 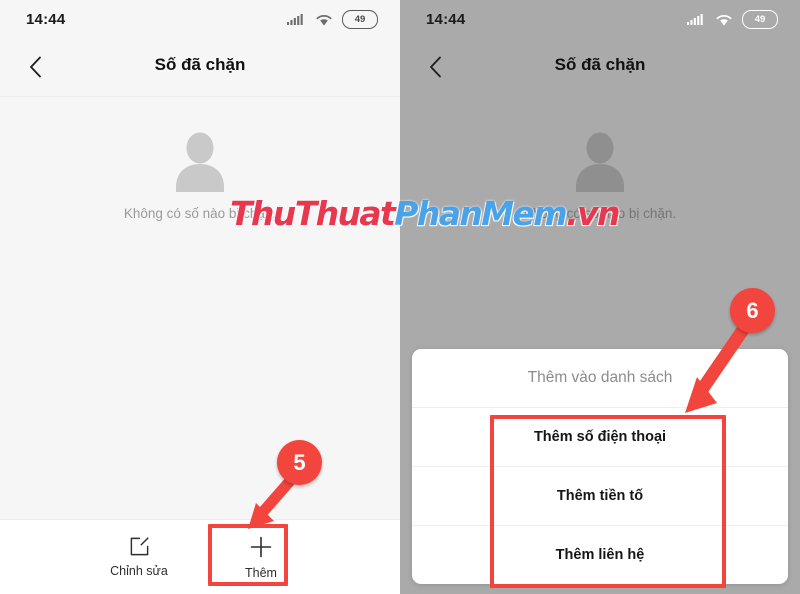 What do you see at coordinates (299, 462) in the screenshot?
I see `step-badge-5: 5` at bounding box center [299, 462].